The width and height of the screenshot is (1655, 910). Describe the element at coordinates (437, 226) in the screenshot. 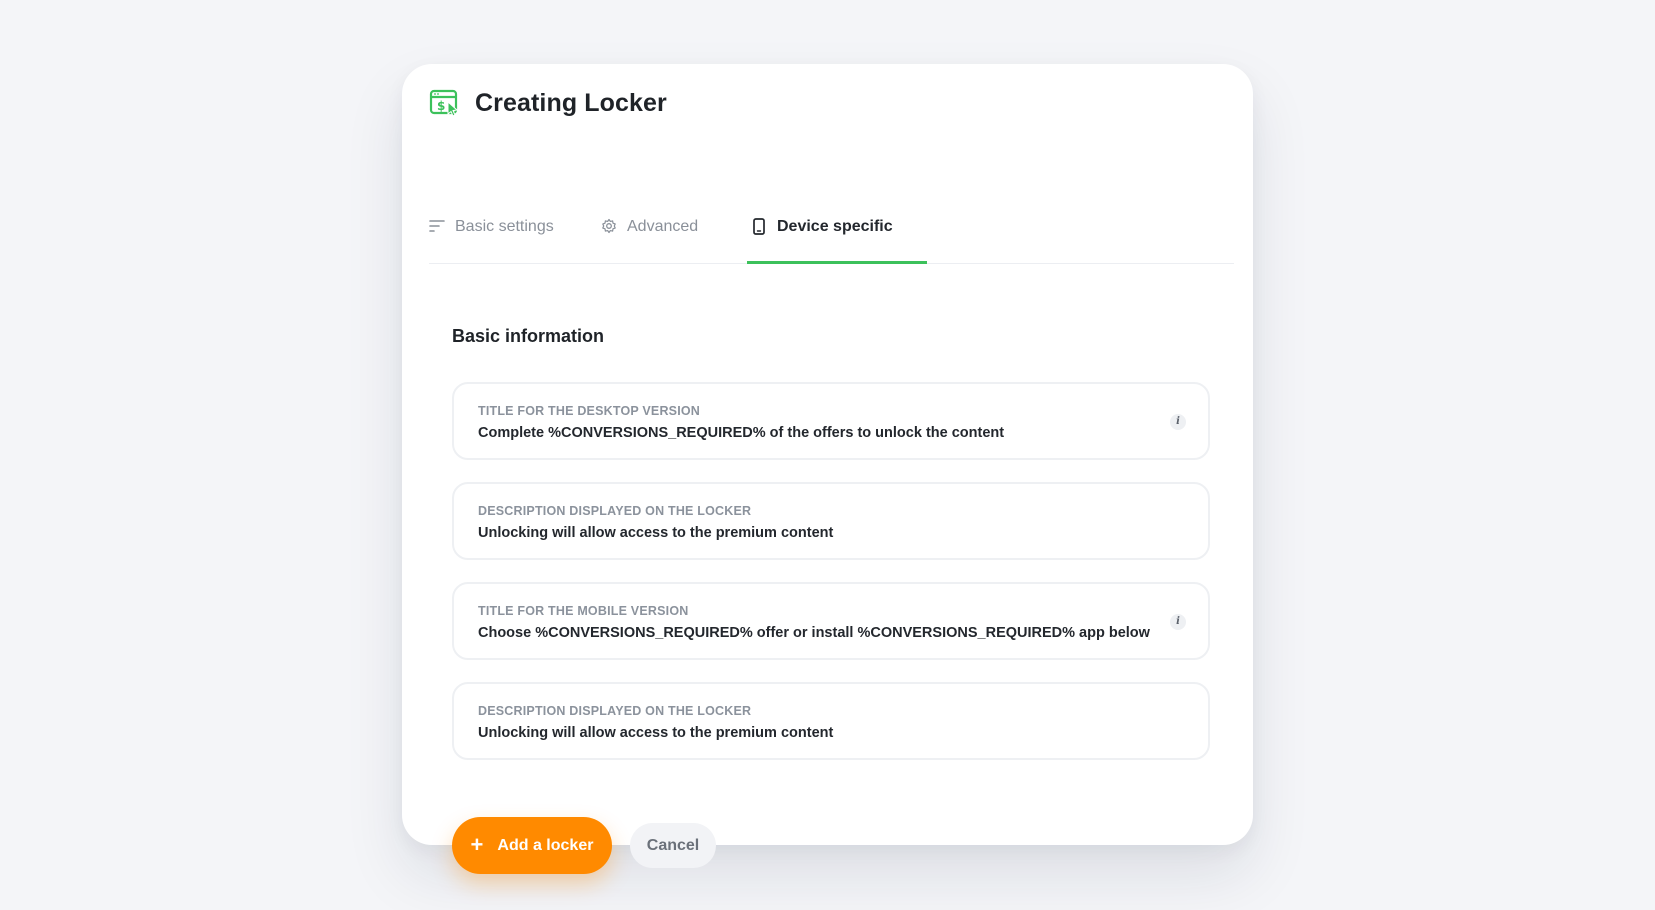

I see `sort-lines-icon` at that location.